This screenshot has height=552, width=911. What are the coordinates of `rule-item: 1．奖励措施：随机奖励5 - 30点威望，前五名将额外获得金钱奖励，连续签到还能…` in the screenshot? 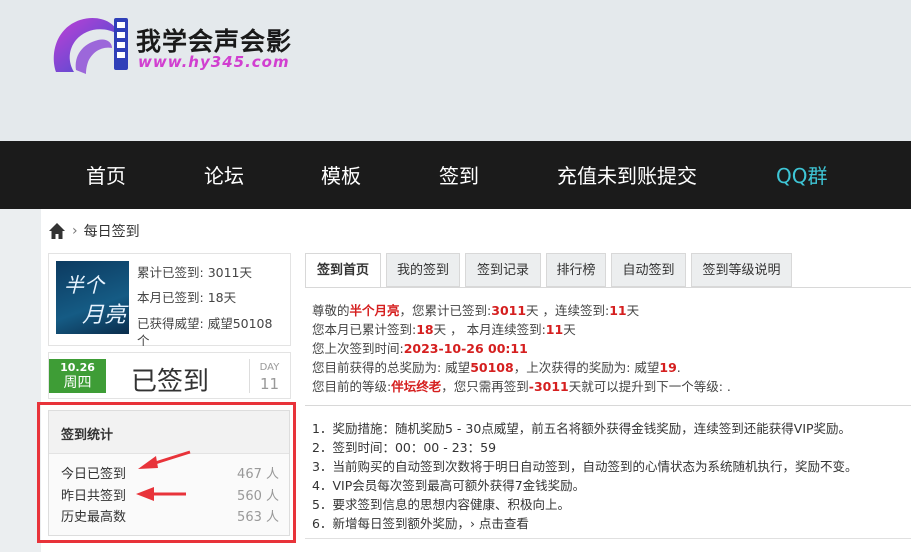 It's located at (582, 428).